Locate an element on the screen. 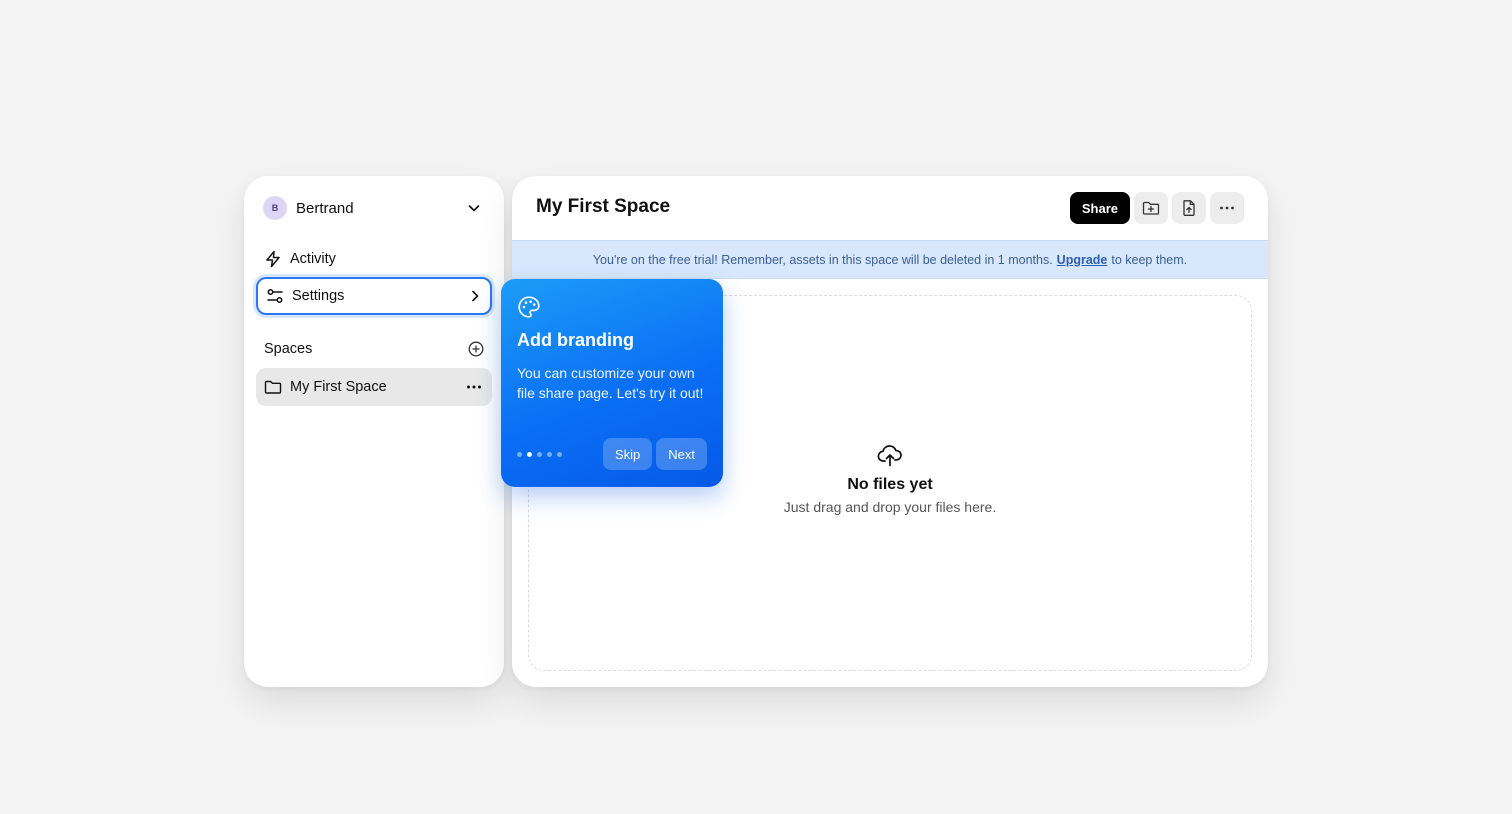  folder-plus-icon is located at coordinates (1151, 208).